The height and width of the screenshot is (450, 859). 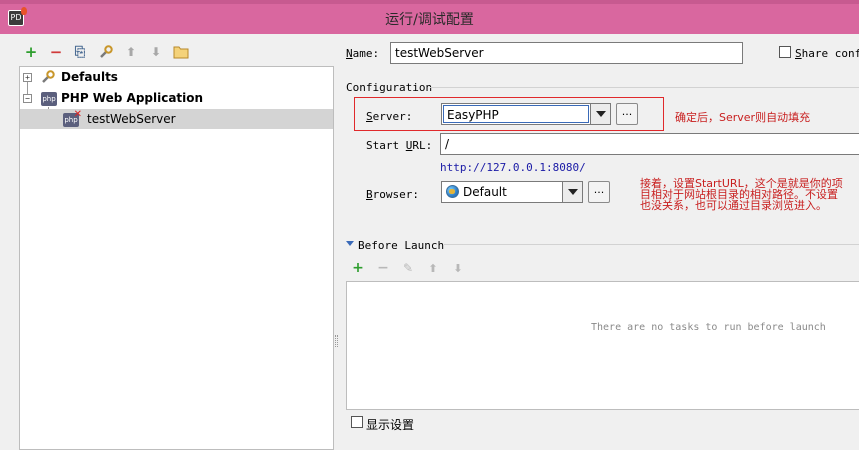 I want to click on add-task-icon: +, so click(x=358, y=268).